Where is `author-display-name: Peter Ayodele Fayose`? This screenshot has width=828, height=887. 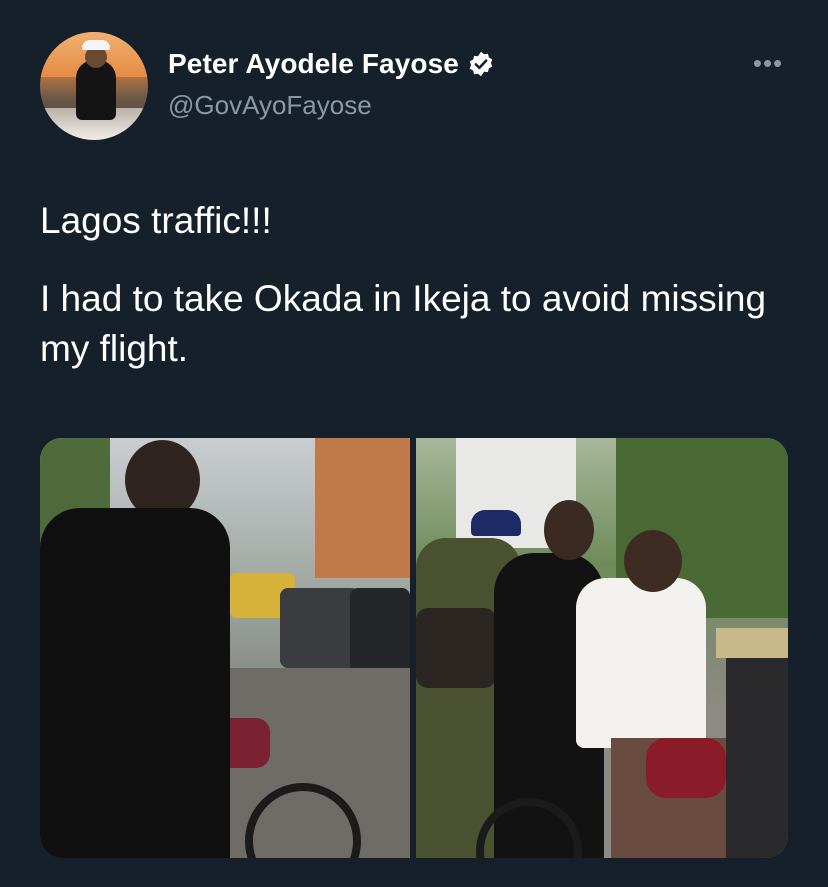 author-display-name: Peter Ayodele Fayose is located at coordinates (313, 64).